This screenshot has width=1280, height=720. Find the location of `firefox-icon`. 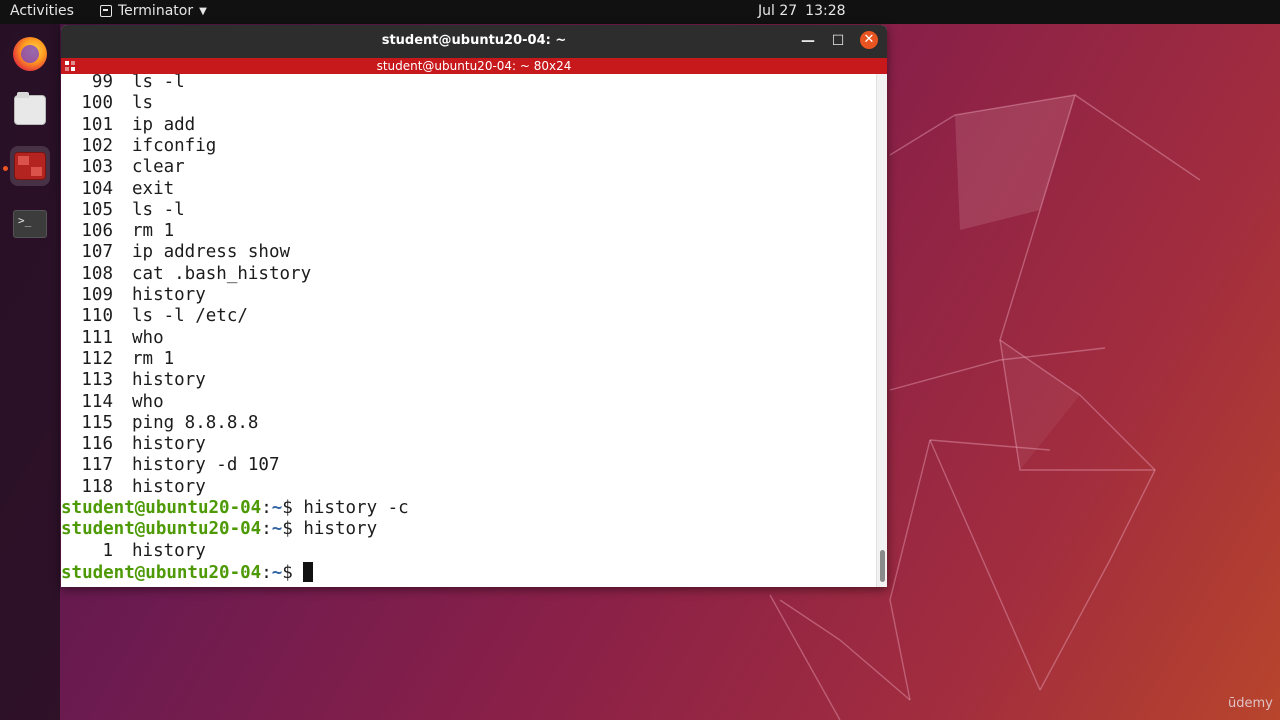

firefox-icon is located at coordinates (30, 54).